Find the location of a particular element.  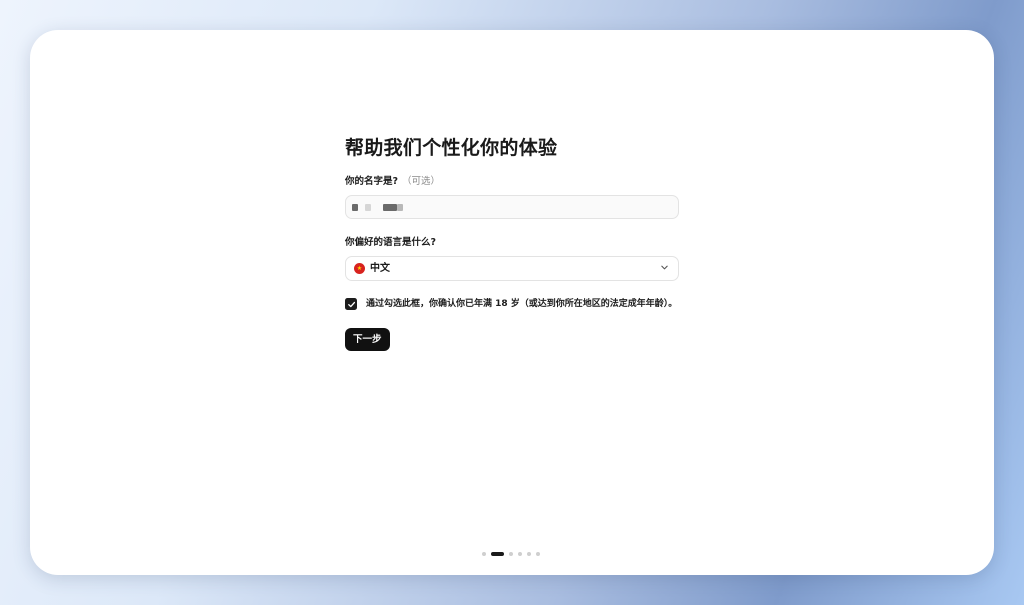

language-select: ★ 中文 is located at coordinates (512, 268).